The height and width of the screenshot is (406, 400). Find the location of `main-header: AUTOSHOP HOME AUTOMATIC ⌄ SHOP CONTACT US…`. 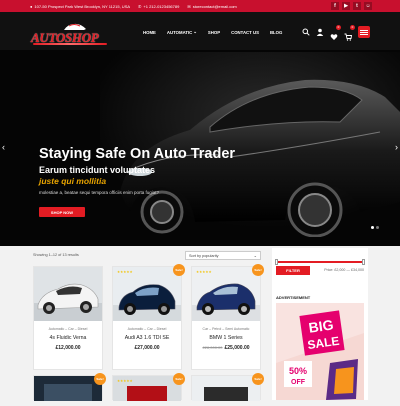

main-header: AUTOSHOP HOME AUTOMATIC ⌄ SHOP CONTACT US… is located at coordinates (200, 31).